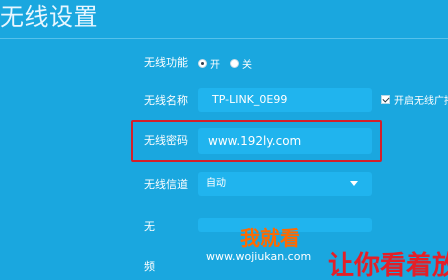 The height and width of the screenshot is (280, 448). I want to click on title-divider, so click(224, 38).